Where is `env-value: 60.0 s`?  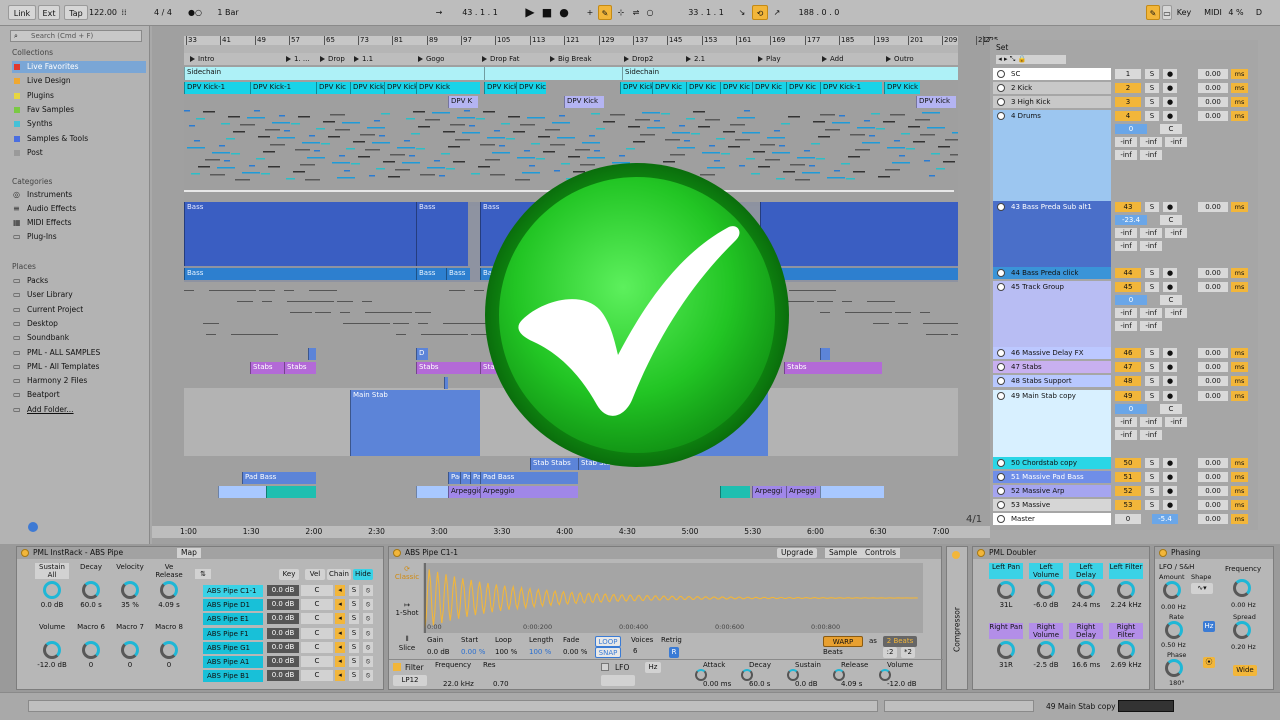
env-value: 60.0 s is located at coordinates (759, 684).